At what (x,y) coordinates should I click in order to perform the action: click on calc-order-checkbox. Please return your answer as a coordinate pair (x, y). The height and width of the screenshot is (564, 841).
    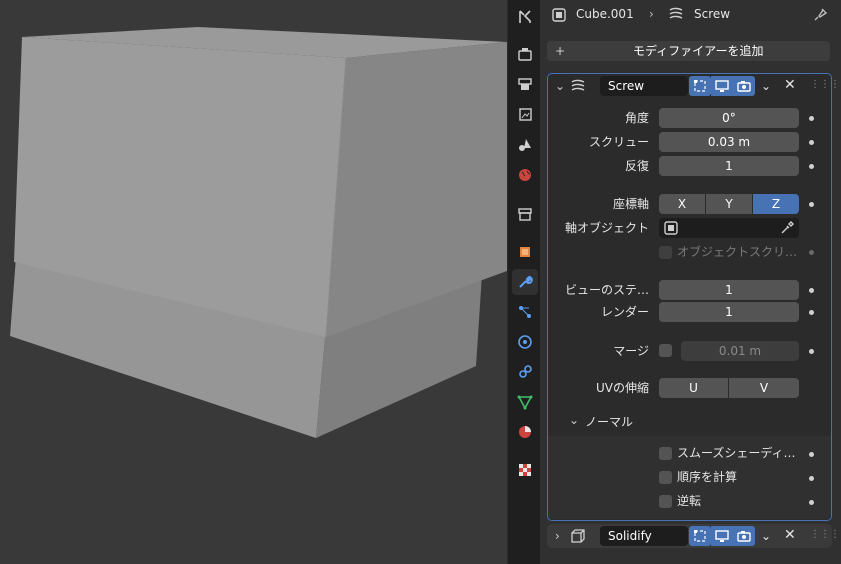
    Looking at the image, I should click on (665, 477).